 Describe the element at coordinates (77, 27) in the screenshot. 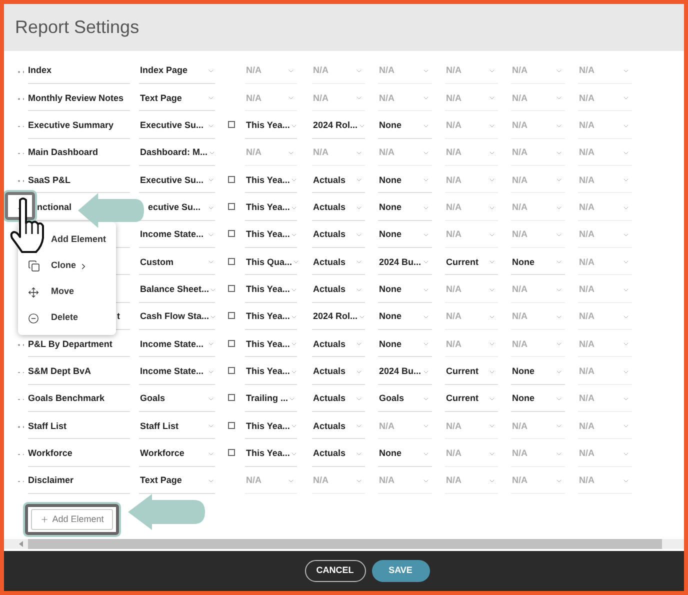

I see `dialog-title: Report Settings` at that location.